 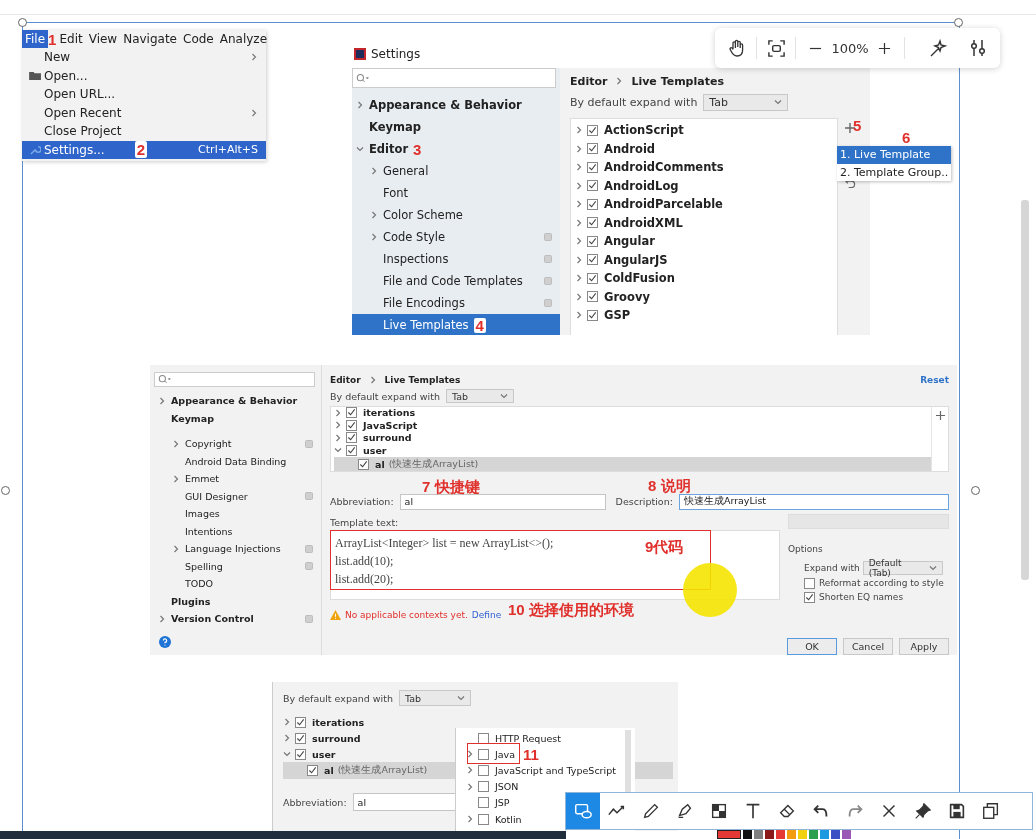 I want to click on tree-item: Code Style, so click(x=456, y=237).